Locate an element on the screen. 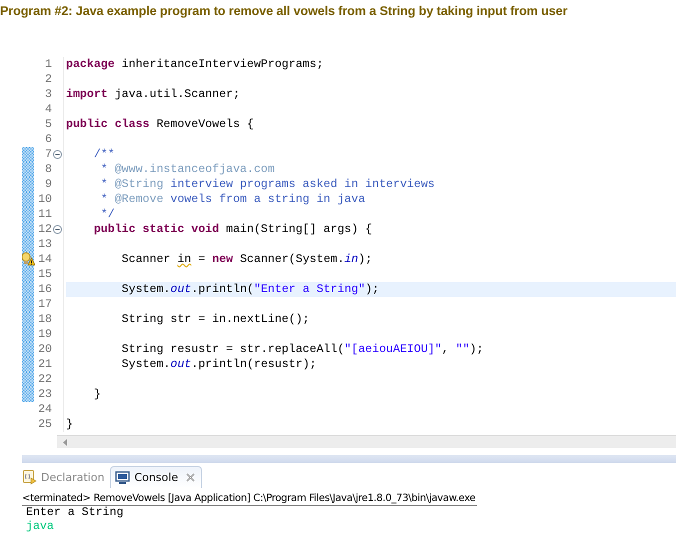  scroll-left-arrow-icon is located at coordinates (65, 442).